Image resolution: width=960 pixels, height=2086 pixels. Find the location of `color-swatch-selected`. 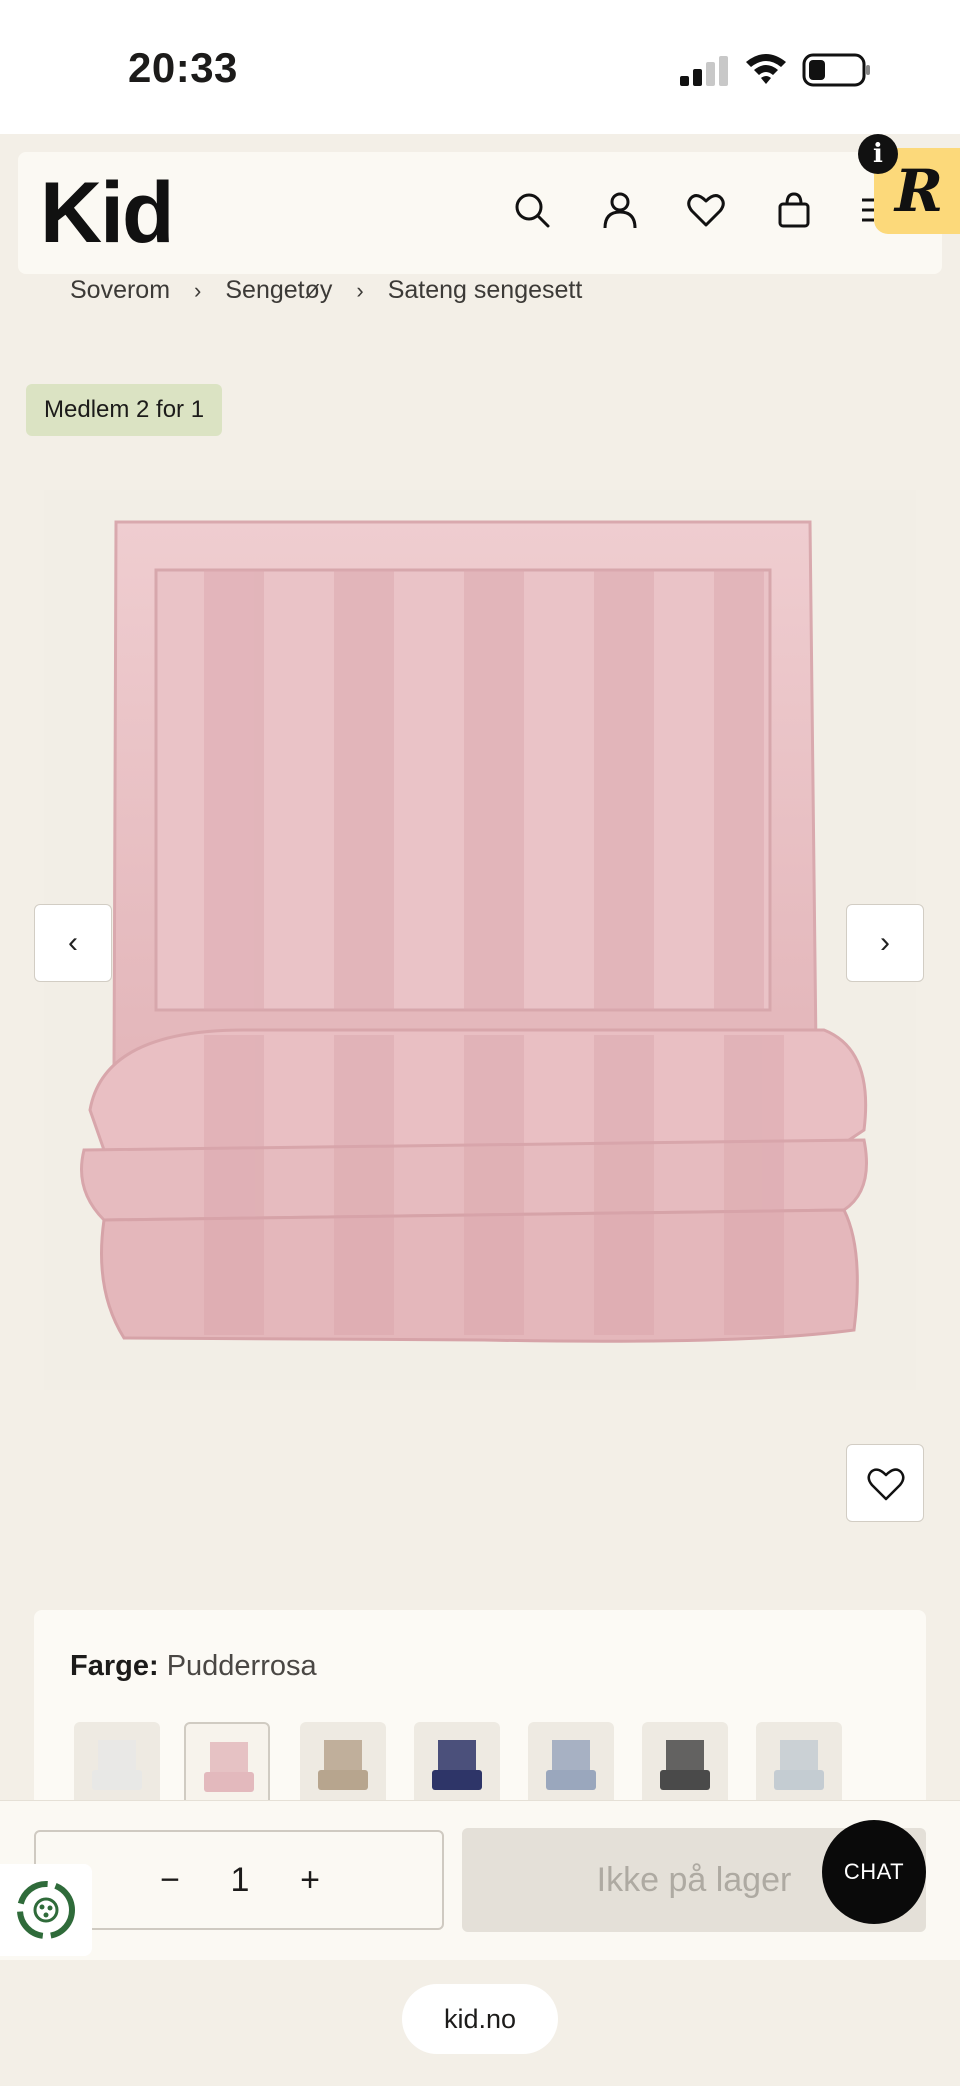

color-swatch-selected is located at coordinates (227, 1765).